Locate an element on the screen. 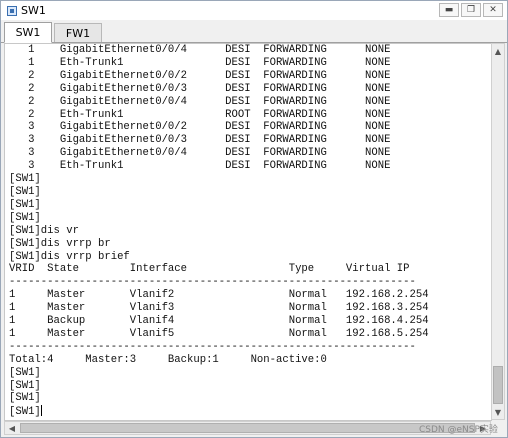 Image resolution: width=508 pixels, height=438 pixels. vertical-scrollbar: ▲ ▼ is located at coordinates (498, 231).